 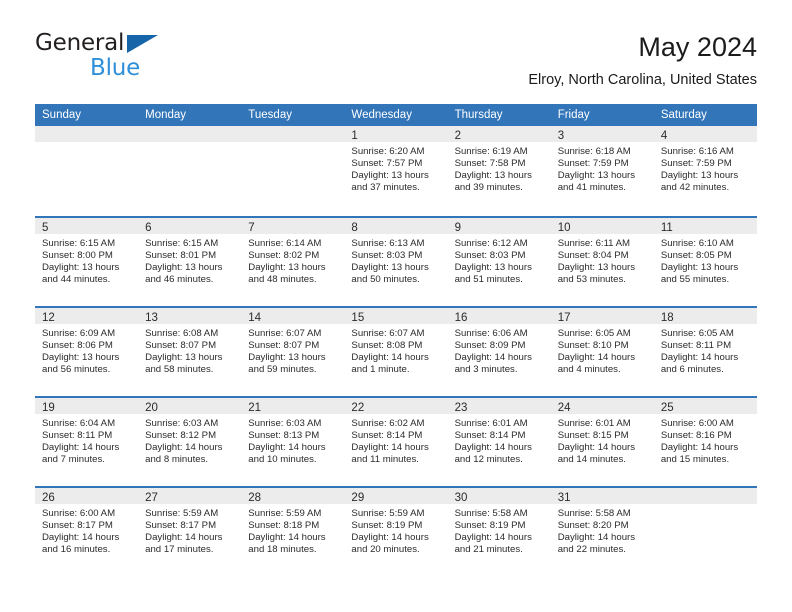 What do you see at coordinates (589, 370) in the screenshot?
I see `day-detail-line: and 4 minutes.` at bounding box center [589, 370].